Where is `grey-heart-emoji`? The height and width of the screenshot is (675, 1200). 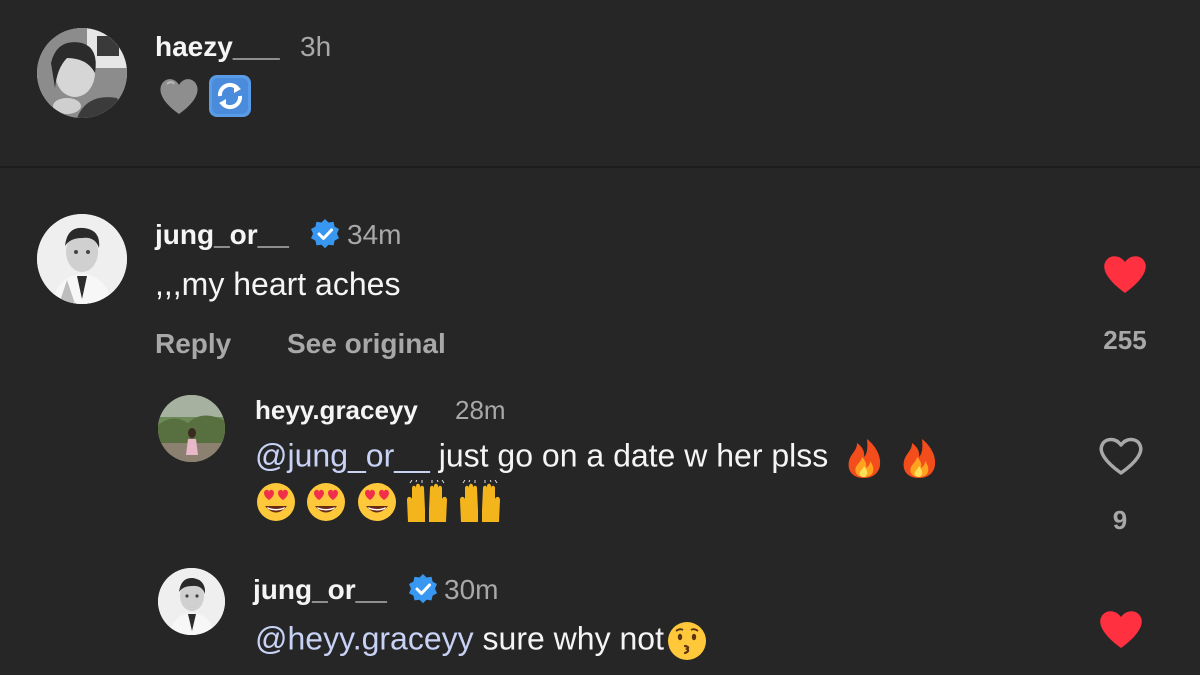 grey-heart-emoji is located at coordinates (179, 96).